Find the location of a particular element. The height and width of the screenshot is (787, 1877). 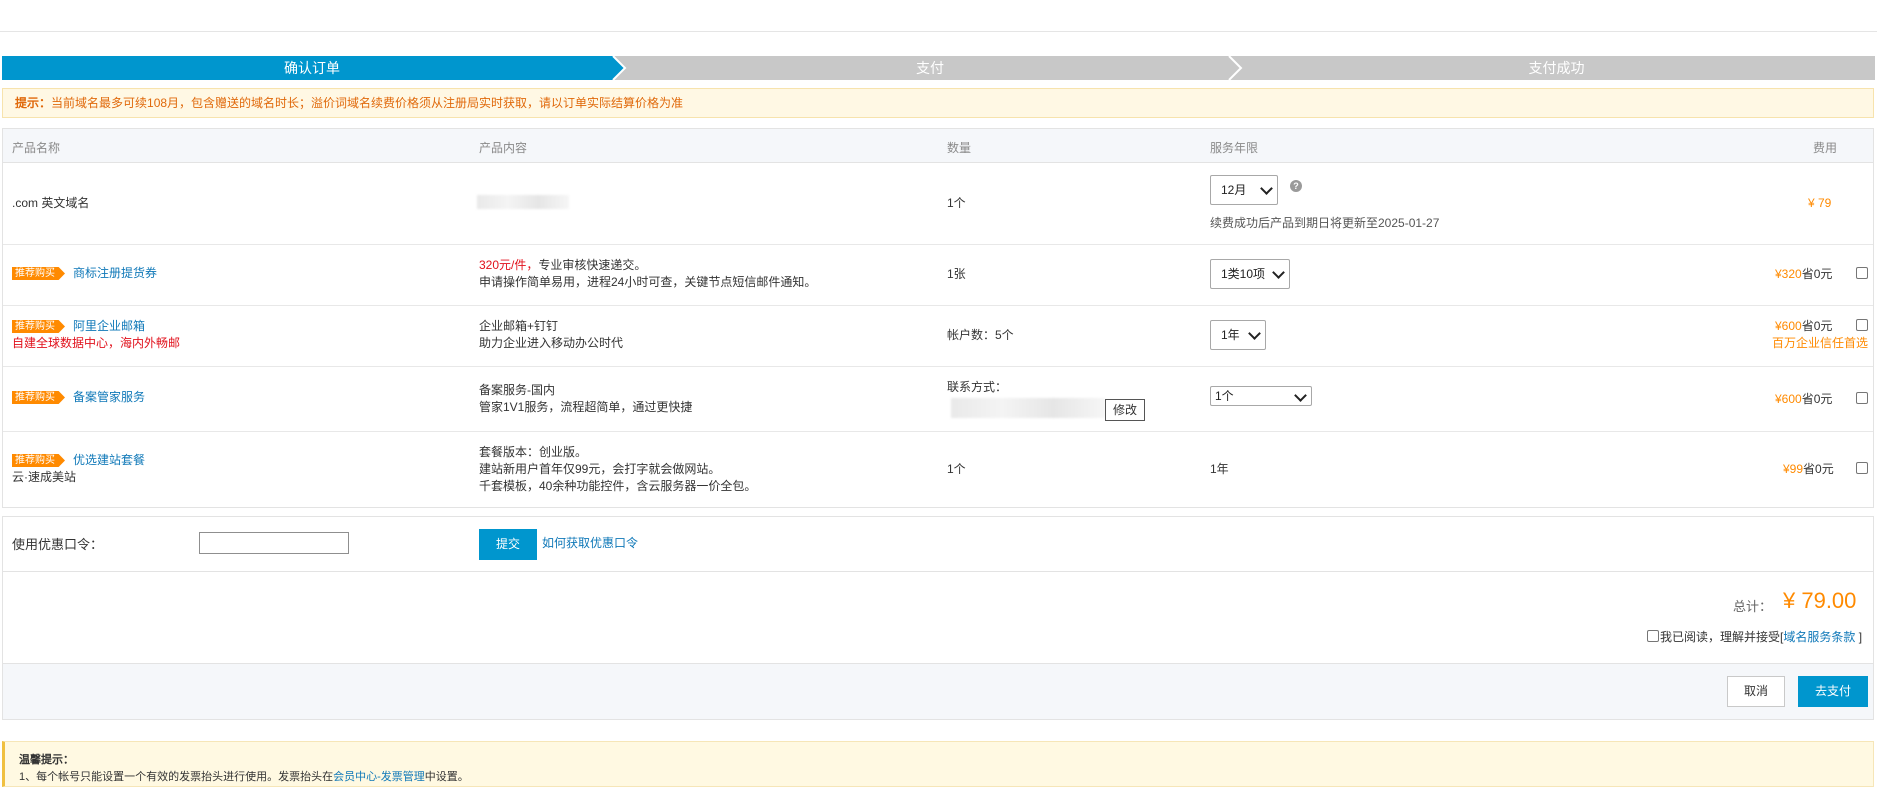

step-pay-success: 支付成功 is located at coordinates (1556, 68).